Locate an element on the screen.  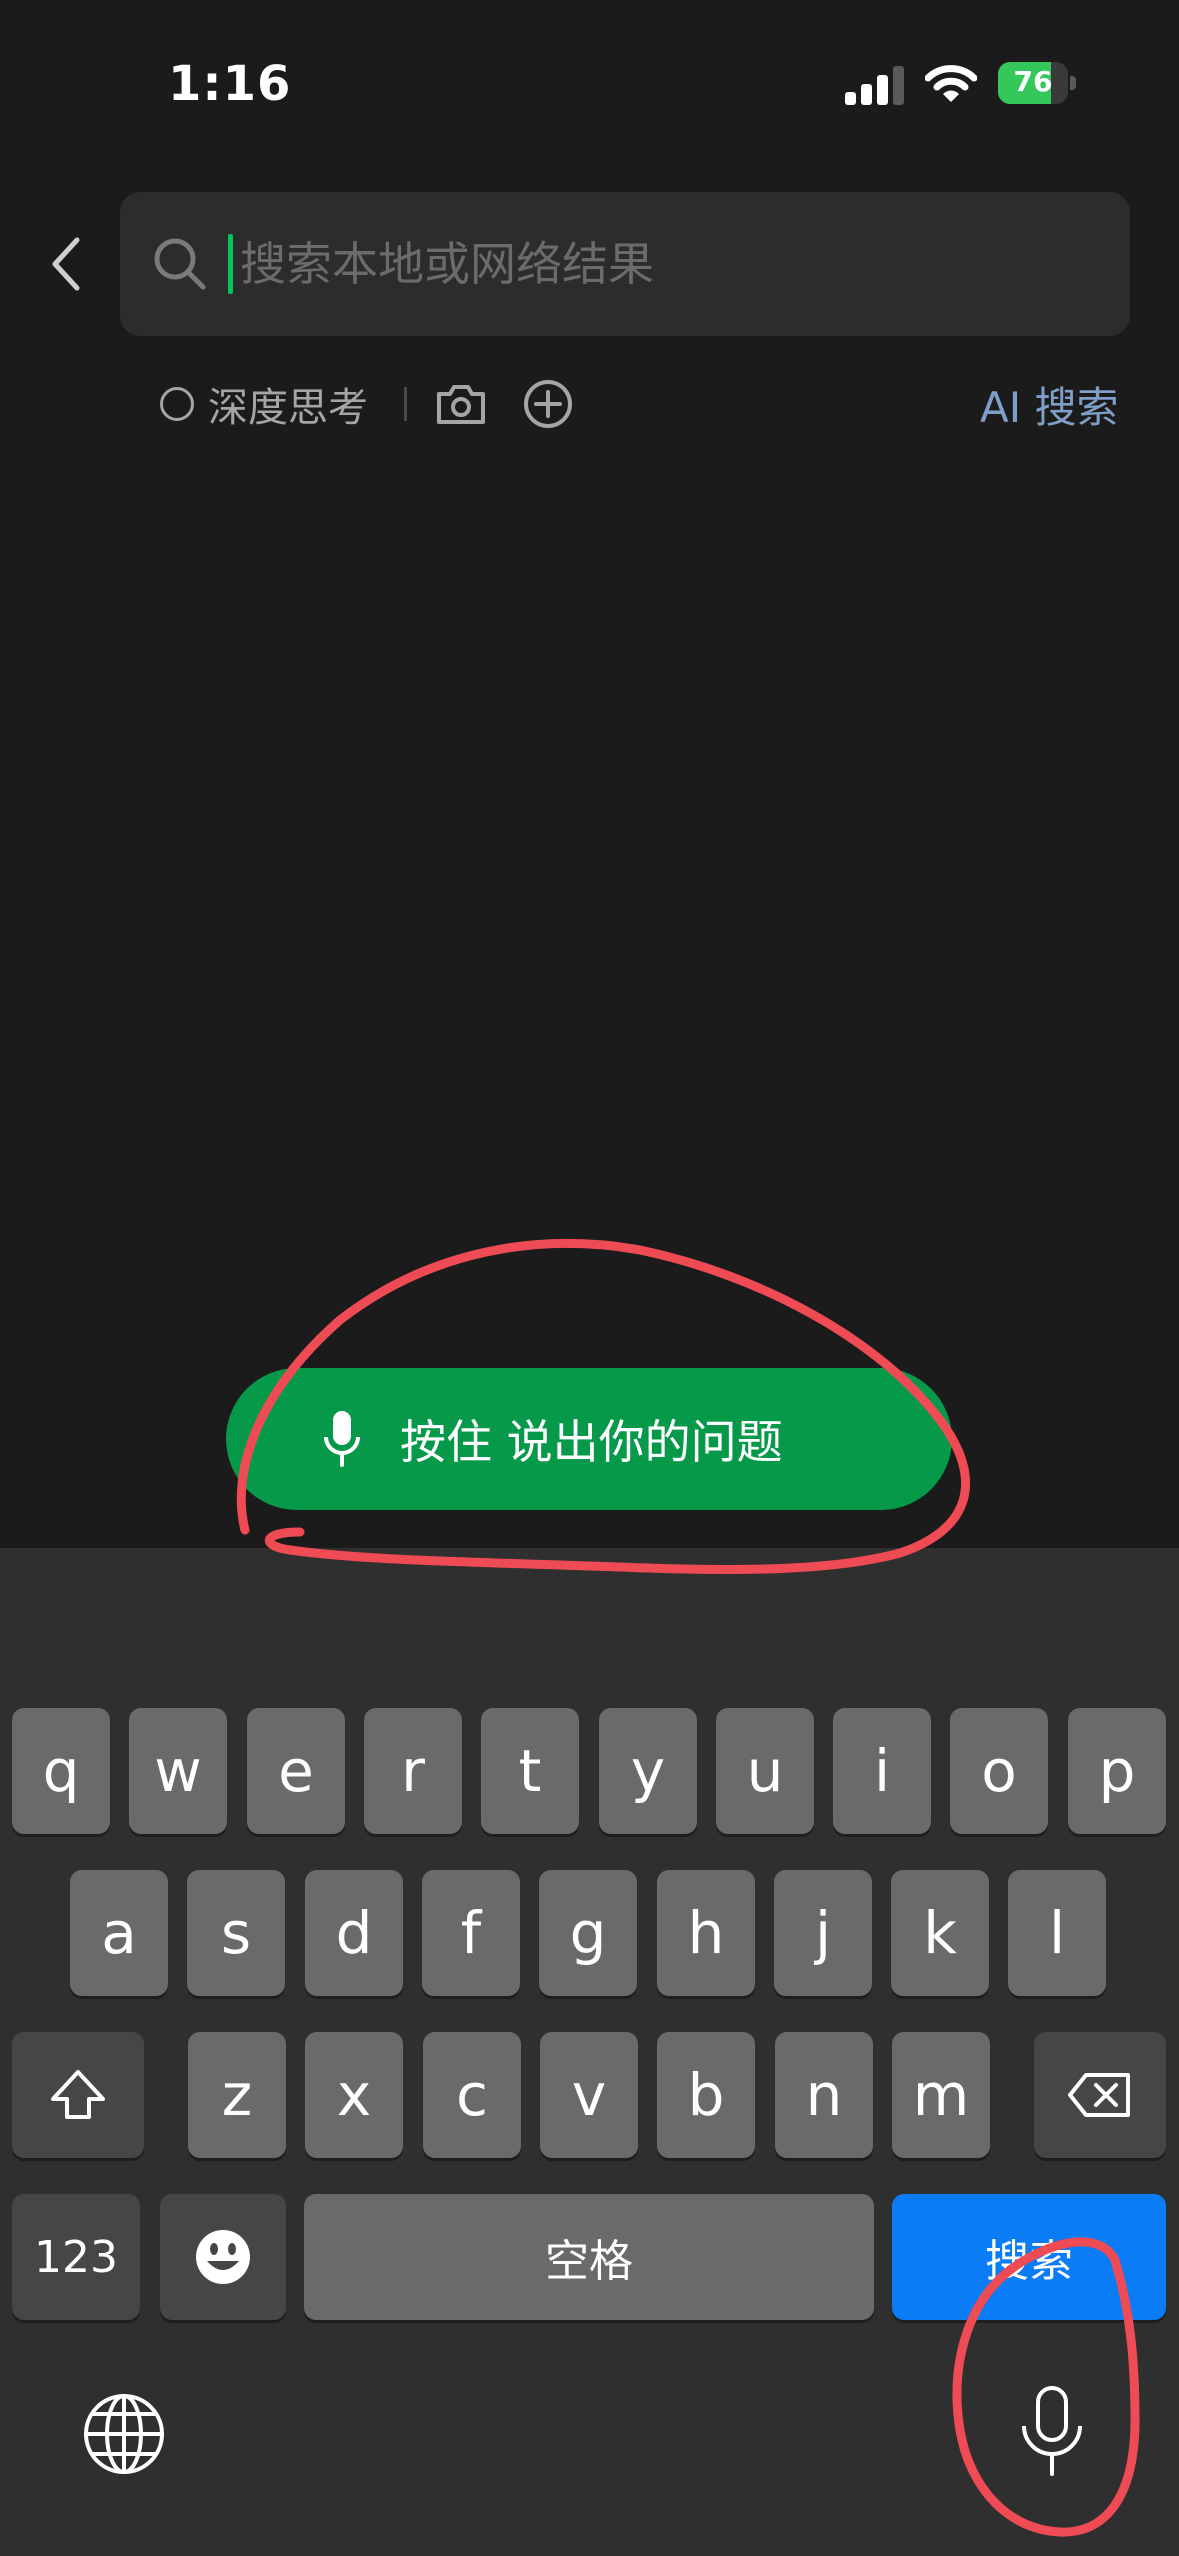
delete-key is located at coordinates (1100, 2095).